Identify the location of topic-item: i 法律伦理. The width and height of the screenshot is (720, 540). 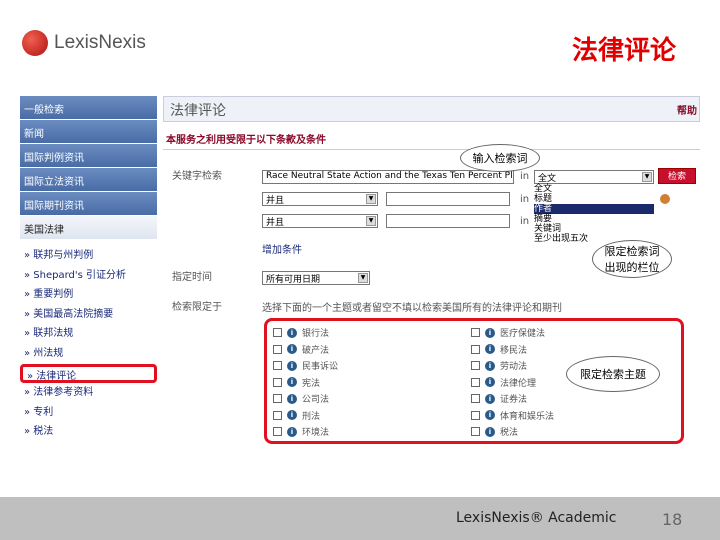
(503, 382).